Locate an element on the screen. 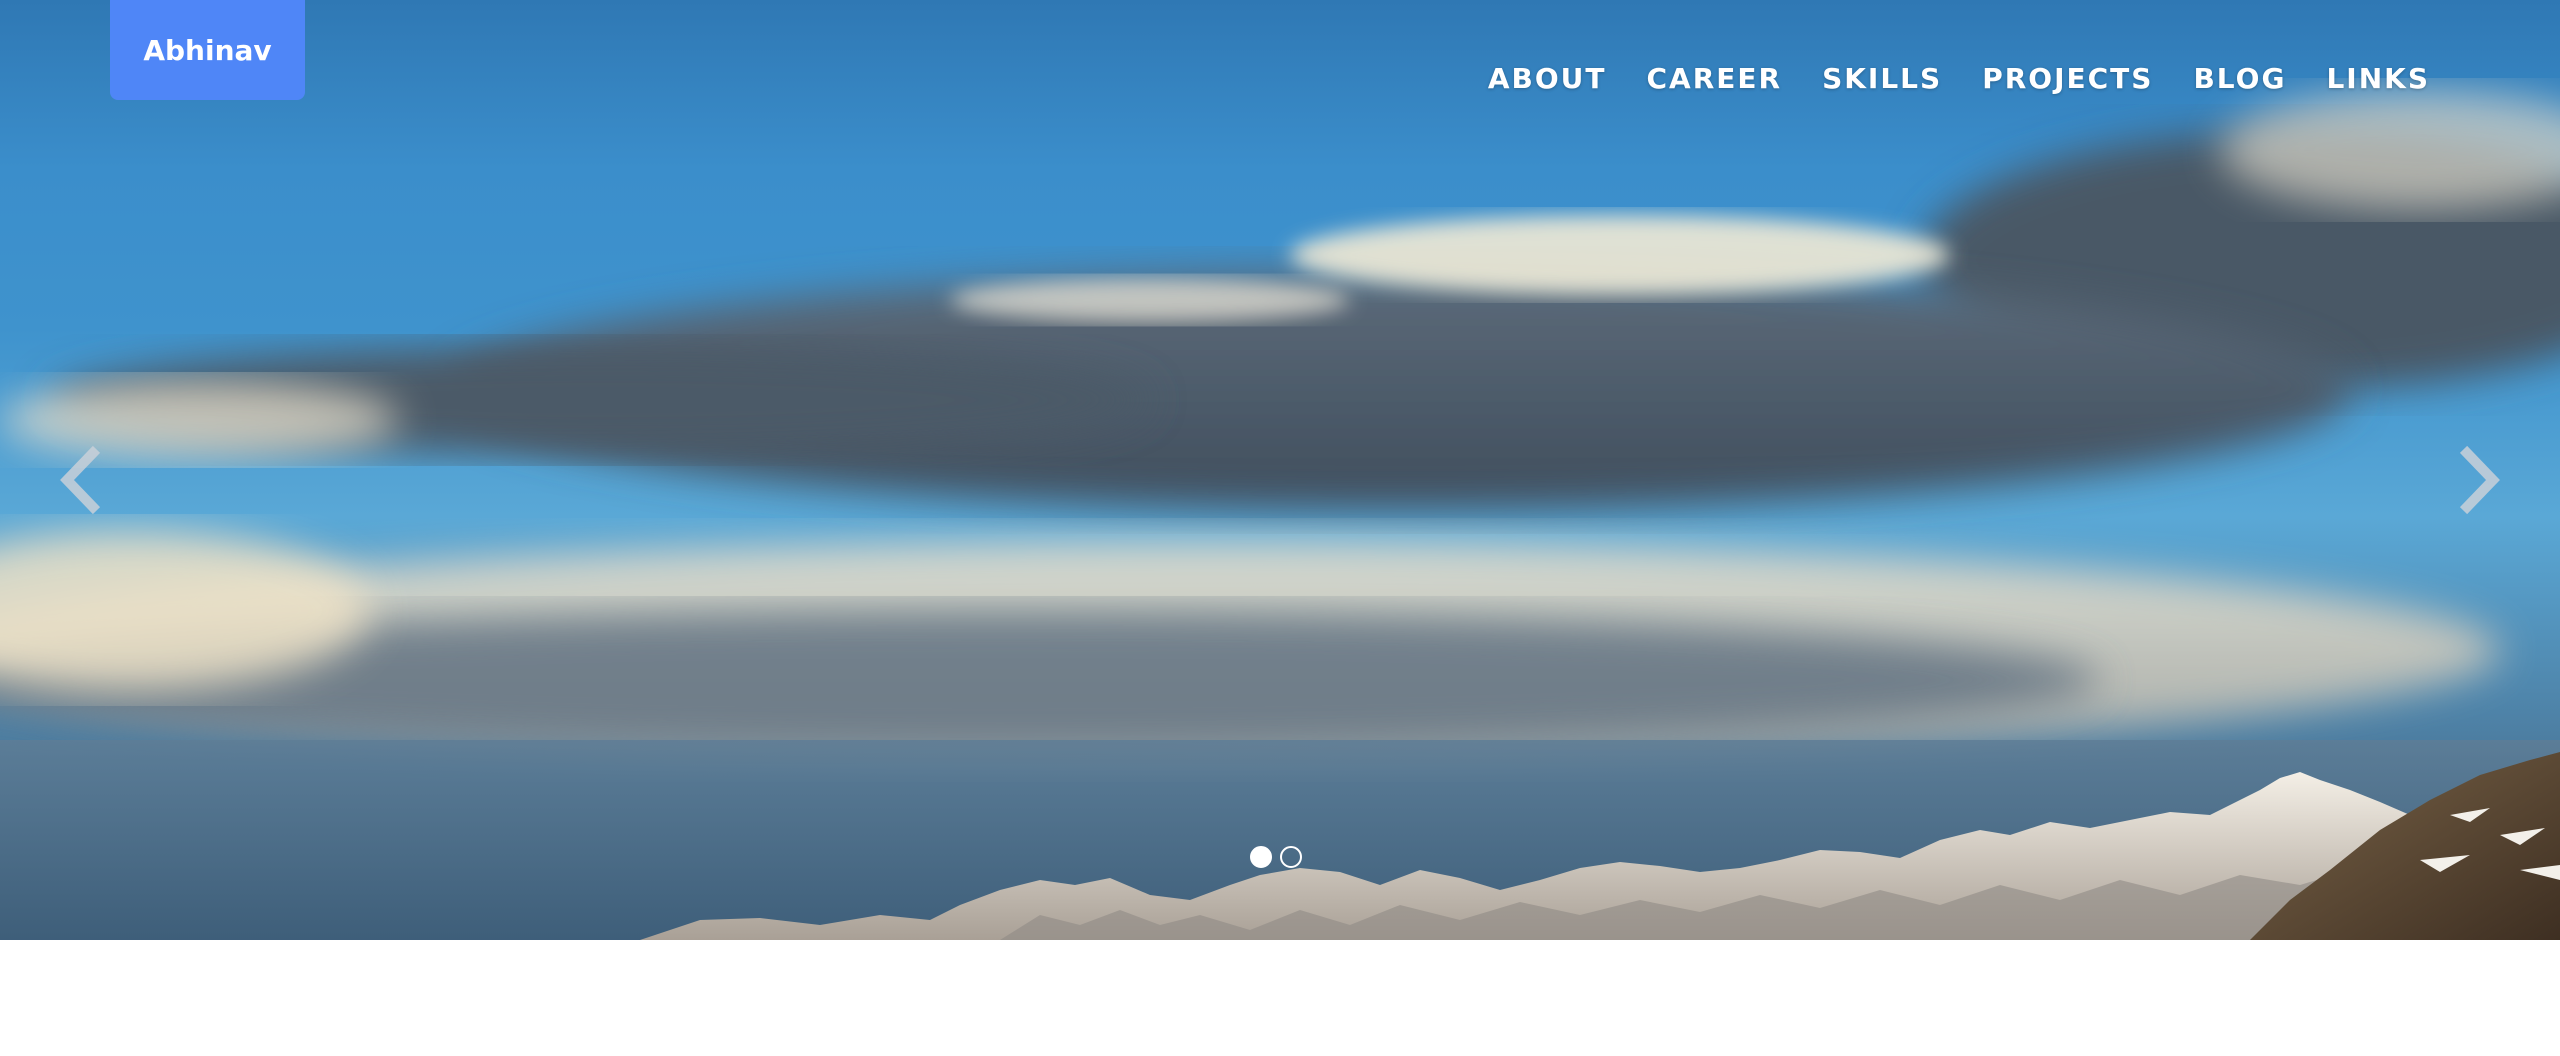  brand-logo: Abhinav is located at coordinates (207, 50).